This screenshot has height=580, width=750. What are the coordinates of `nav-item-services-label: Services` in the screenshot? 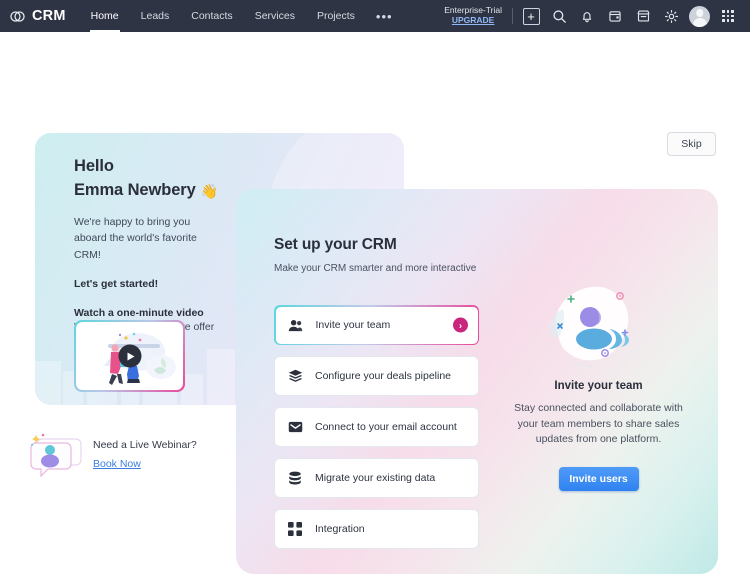 It's located at (274, 16).